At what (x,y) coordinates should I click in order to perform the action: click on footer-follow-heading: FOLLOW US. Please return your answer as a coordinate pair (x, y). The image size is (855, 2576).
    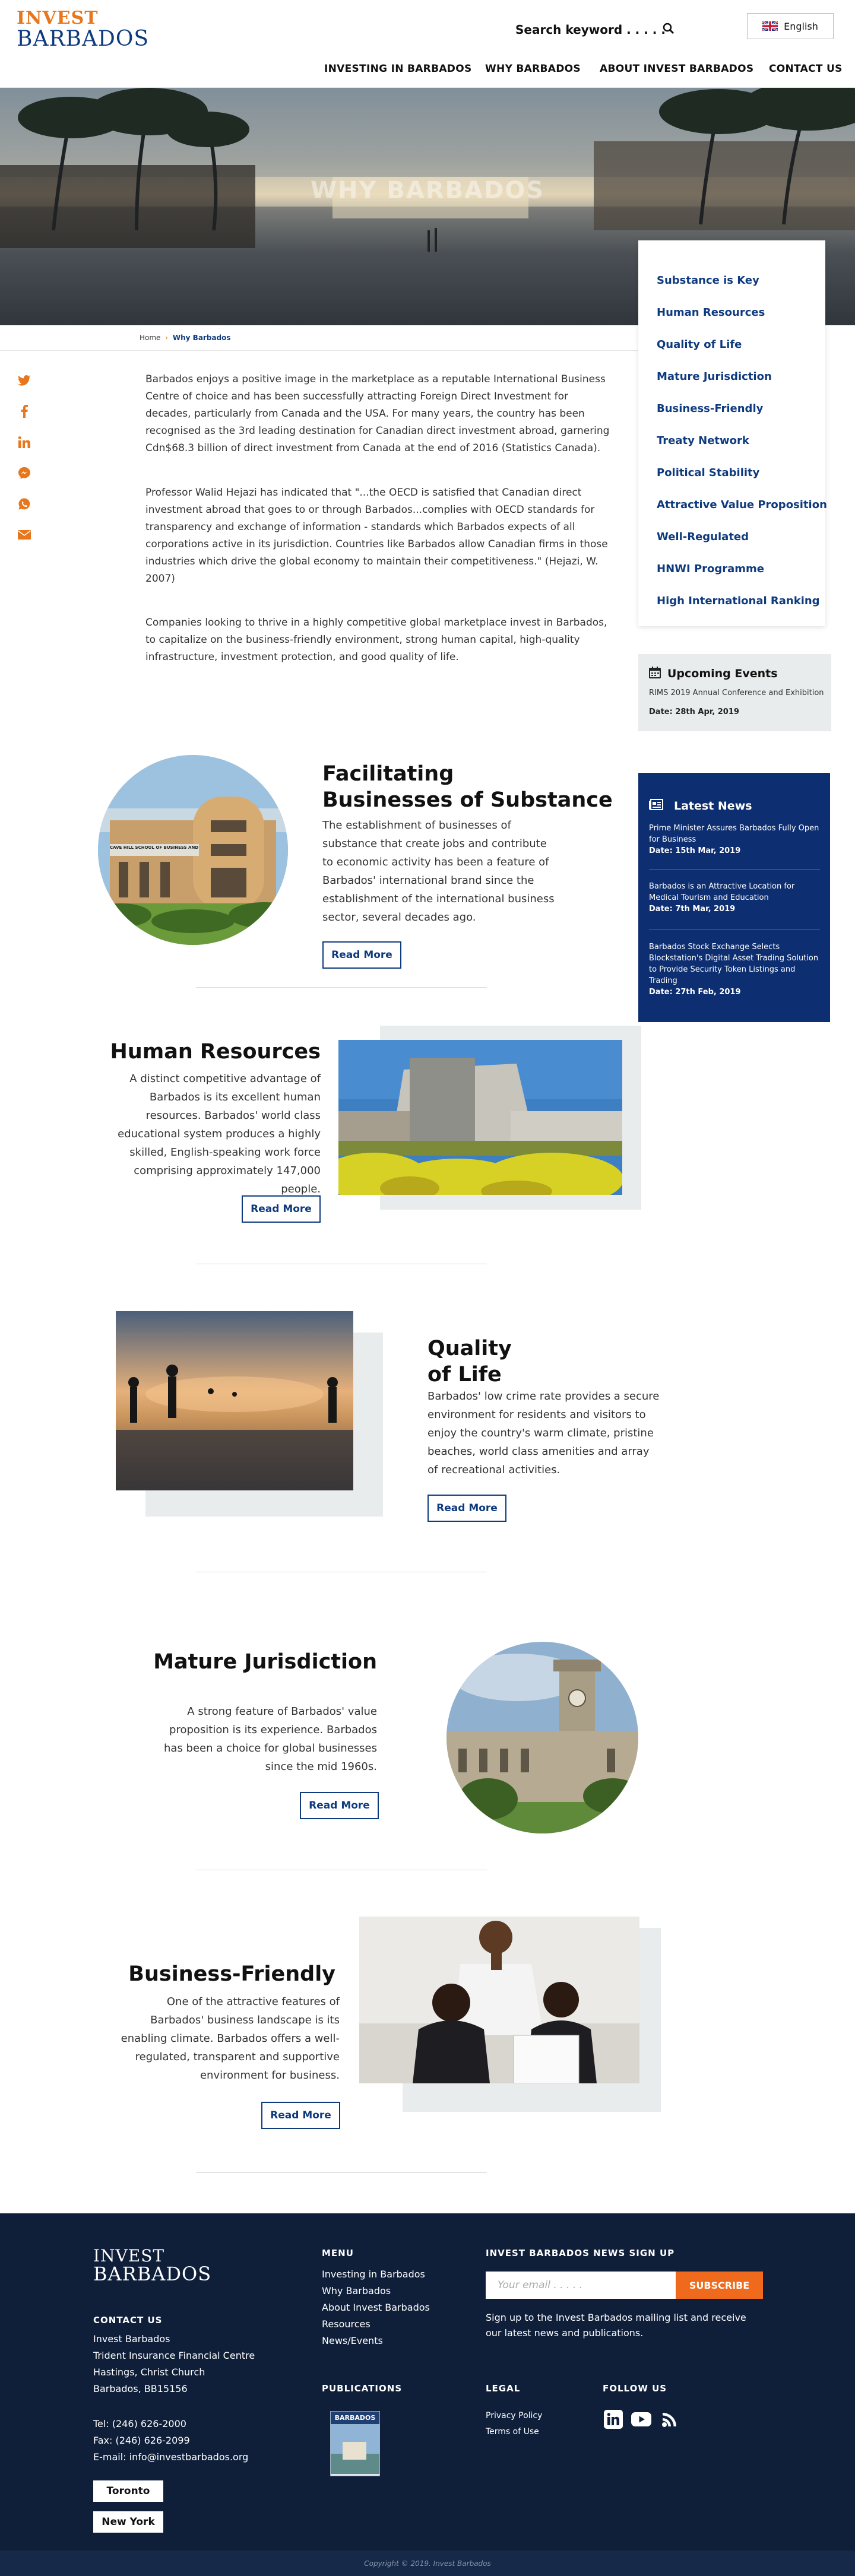
    Looking at the image, I should click on (635, 2388).